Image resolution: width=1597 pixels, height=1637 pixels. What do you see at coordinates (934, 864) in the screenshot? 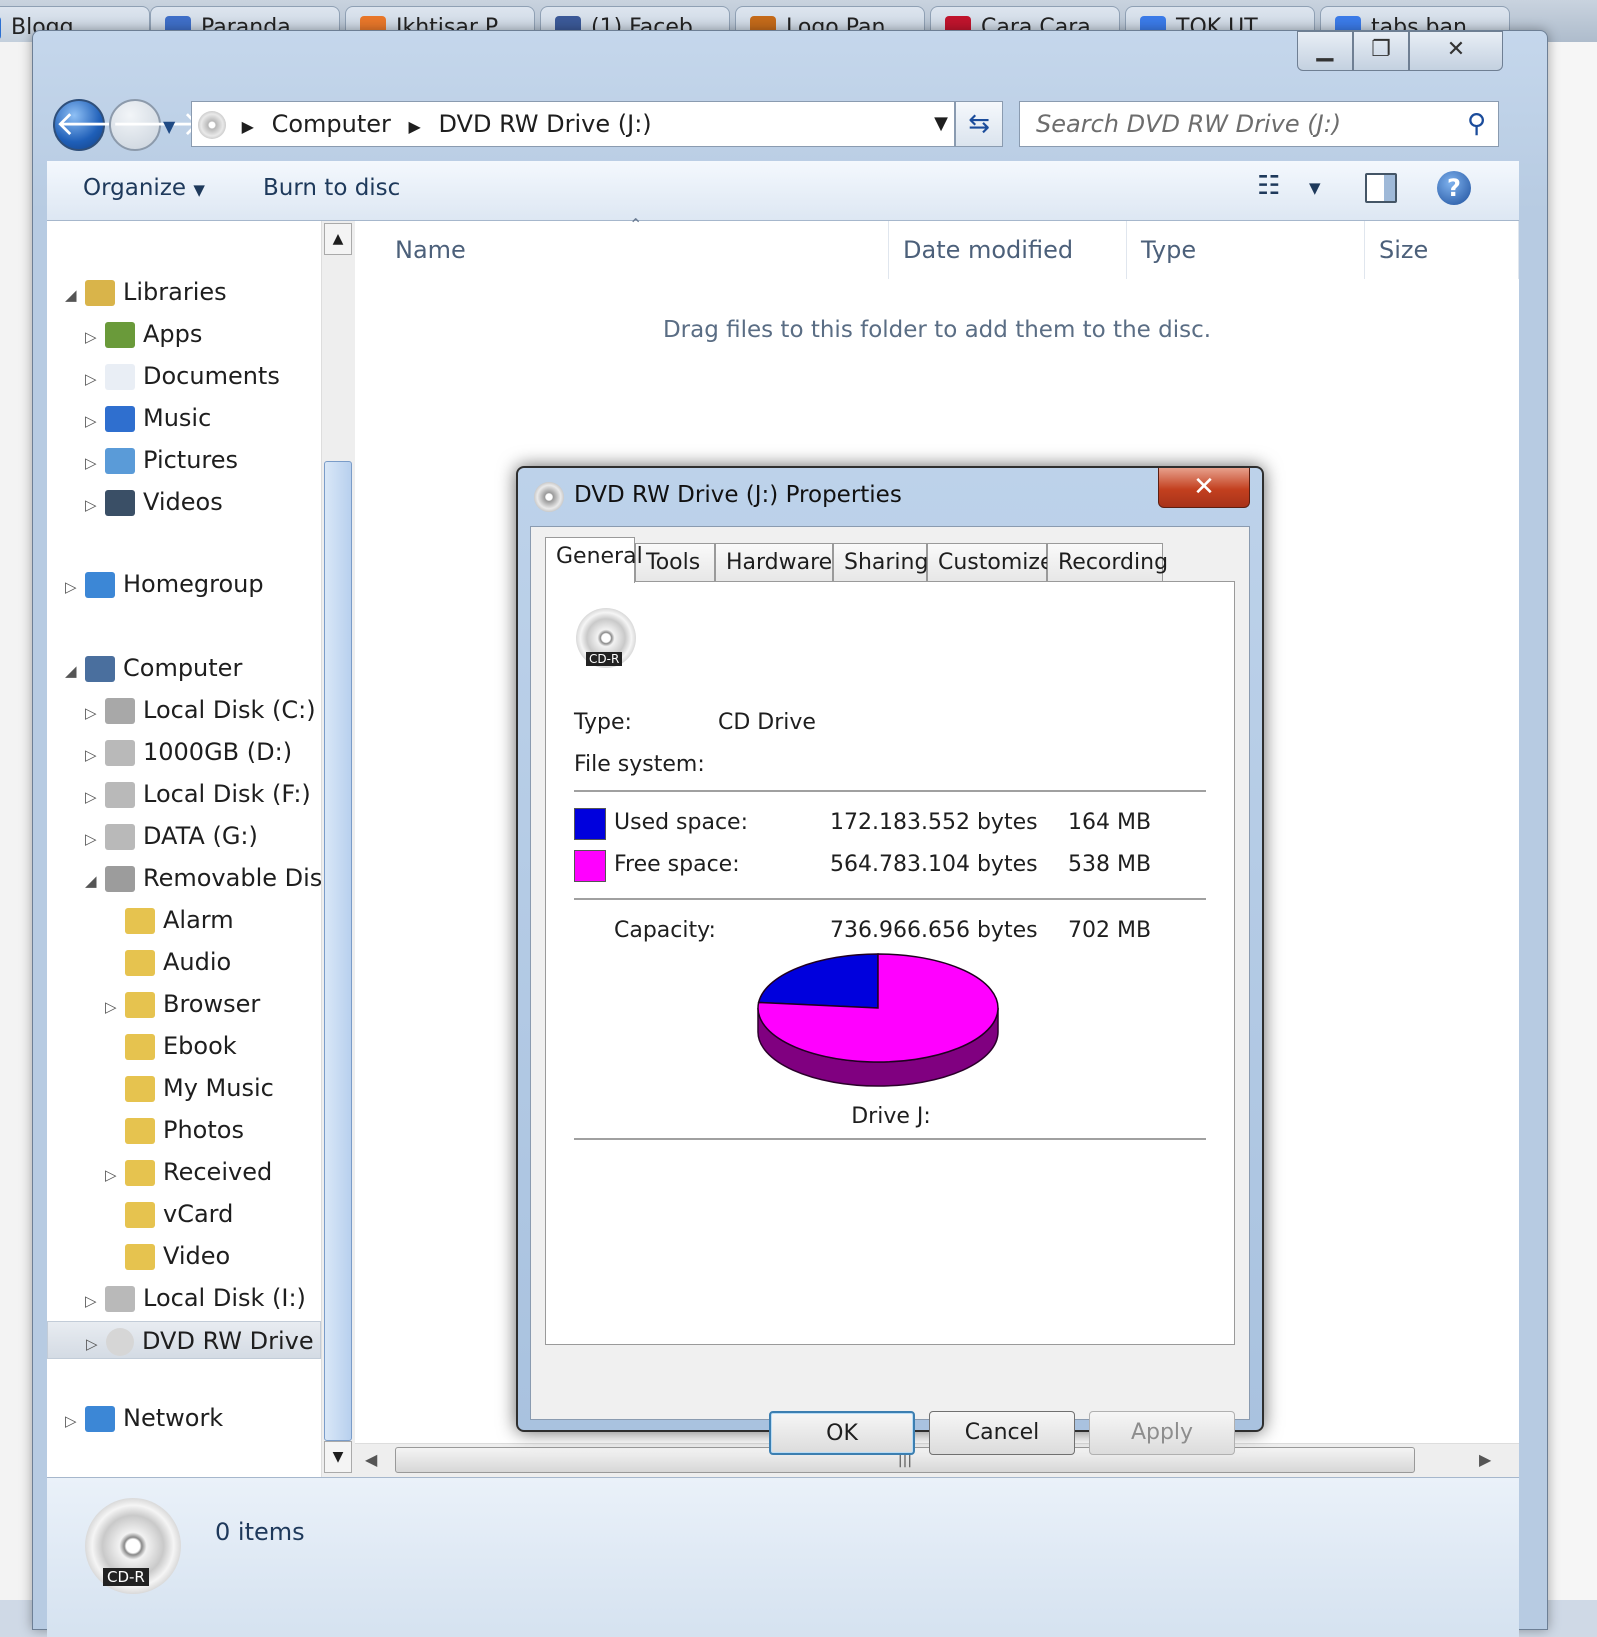
I see `free-space-bytes: 564.783.104 bytes` at bounding box center [934, 864].